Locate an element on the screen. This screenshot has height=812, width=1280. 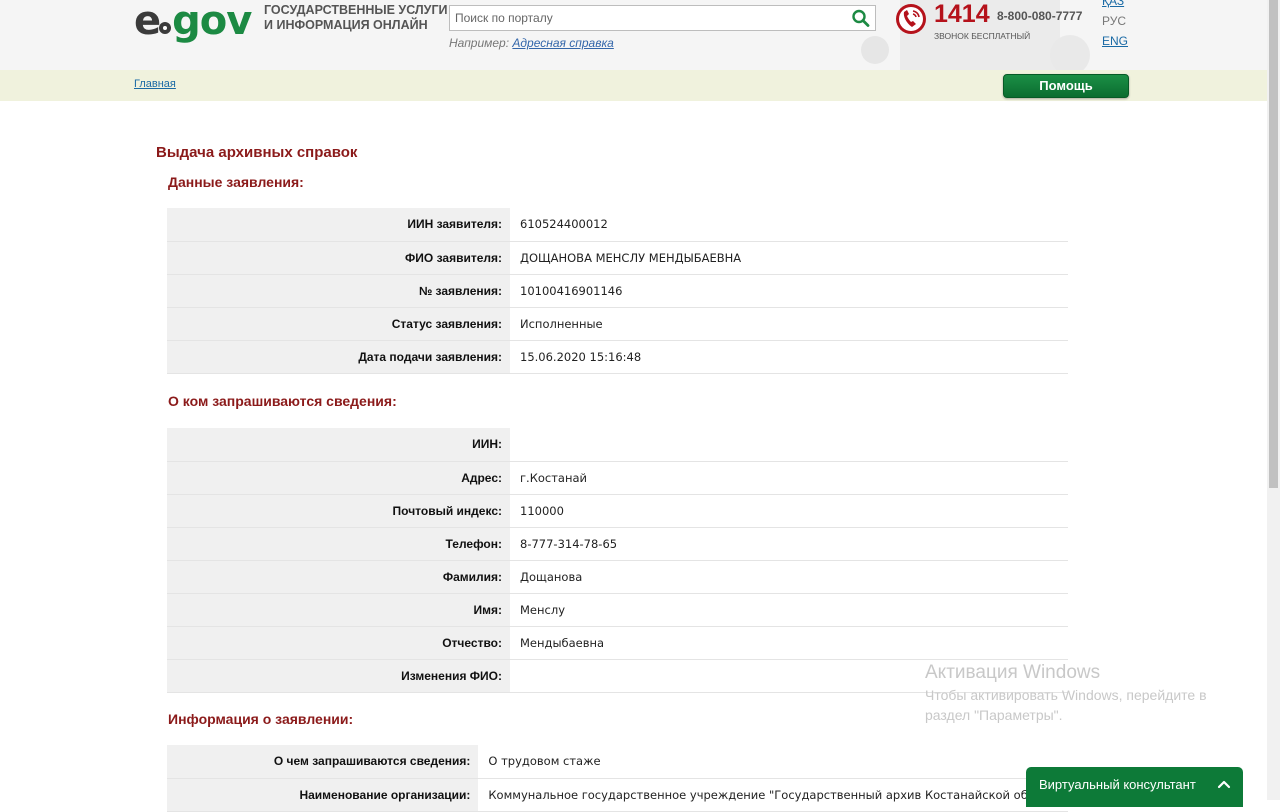
phone-icon is located at coordinates (911, 19).